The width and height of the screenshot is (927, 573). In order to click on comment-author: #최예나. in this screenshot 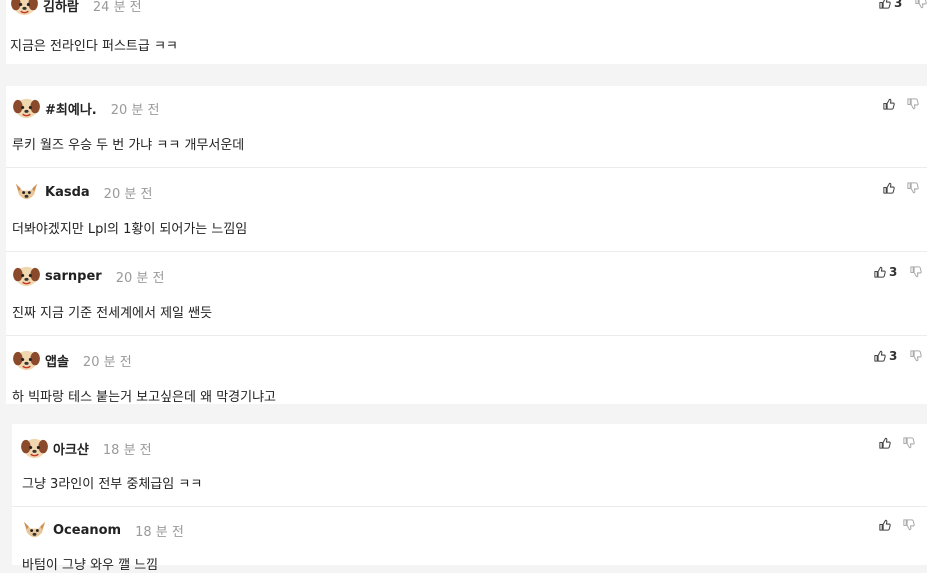, I will do `click(71, 108)`.